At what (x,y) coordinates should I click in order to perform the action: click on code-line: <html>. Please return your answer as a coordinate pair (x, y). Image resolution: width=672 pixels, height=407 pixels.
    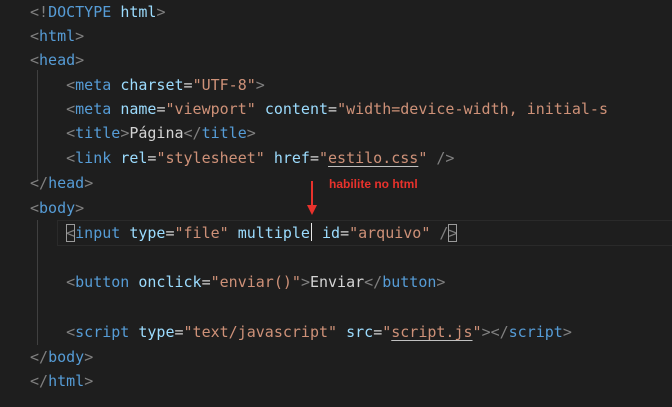
    Looking at the image, I should click on (57, 36).